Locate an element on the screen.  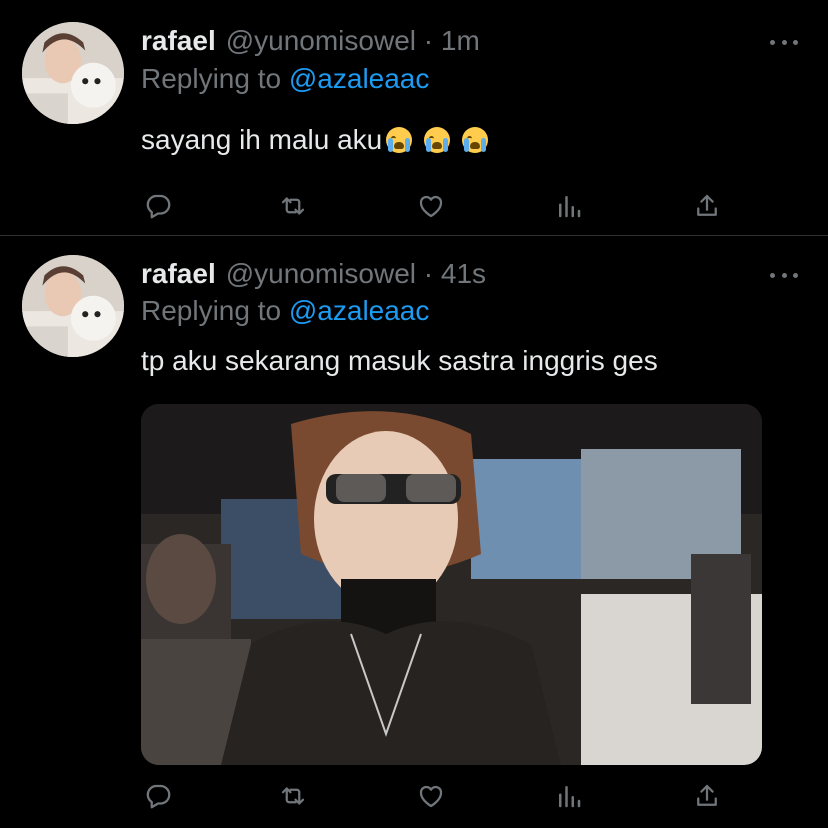
tweet-text-content: sayang ih malu aku is located at coordinates (262, 139).